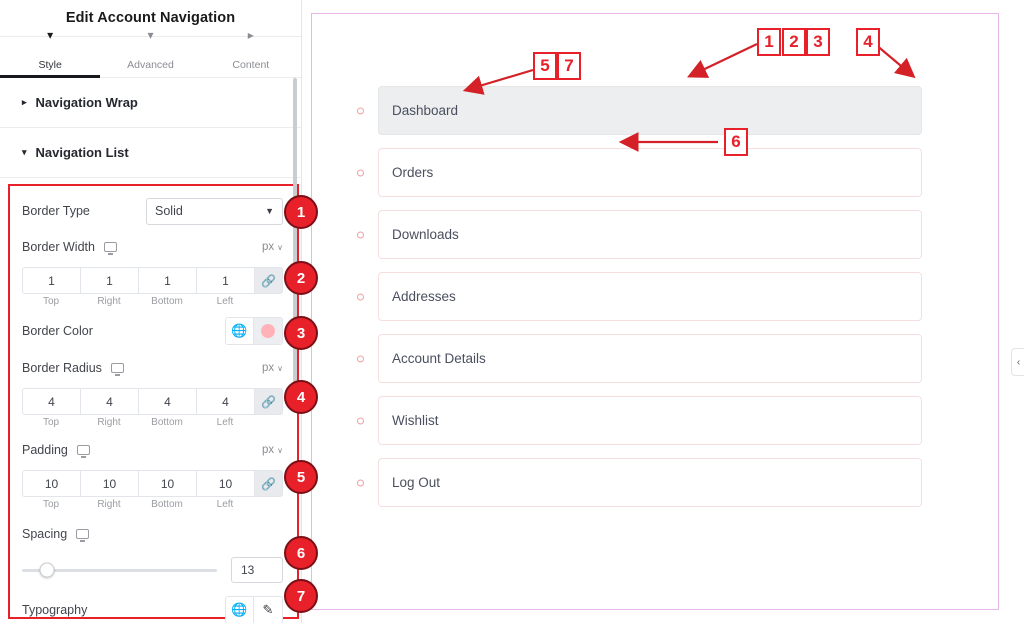 The height and width of the screenshot is (623, 1024). I want to click on border-type-select: Solid ▼, so click(214, 211).